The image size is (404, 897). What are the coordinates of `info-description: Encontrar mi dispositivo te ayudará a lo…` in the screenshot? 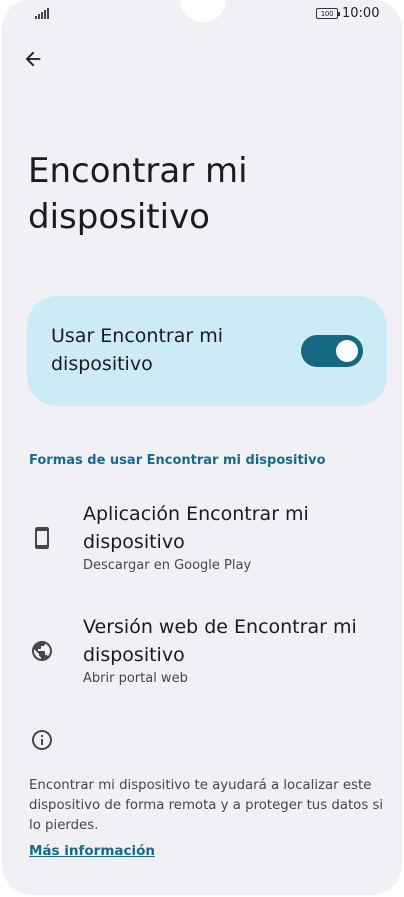 It's located at (206, 805).